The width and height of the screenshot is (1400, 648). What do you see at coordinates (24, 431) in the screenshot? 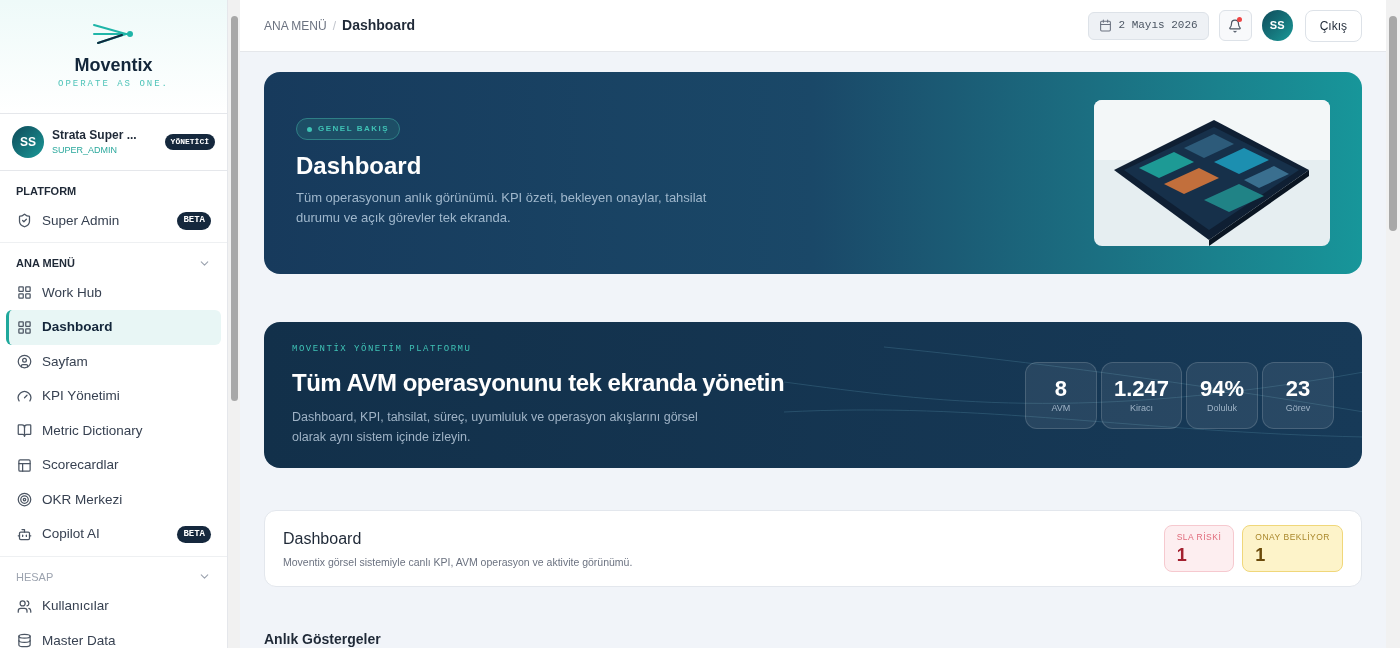
I see `book-icon` at bounding box center [24, 431].